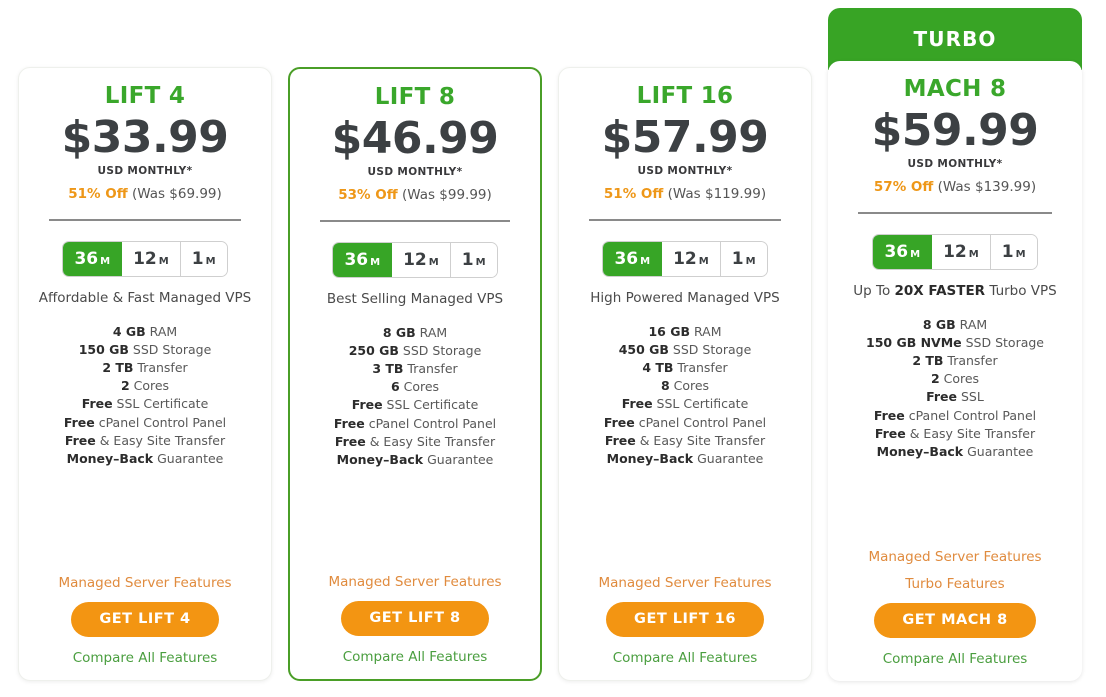 The image size is (1106, 697). Describe the element at coordinates (145, 386) in the screenshot. I see `spec-item: 2 Cores` at that location.